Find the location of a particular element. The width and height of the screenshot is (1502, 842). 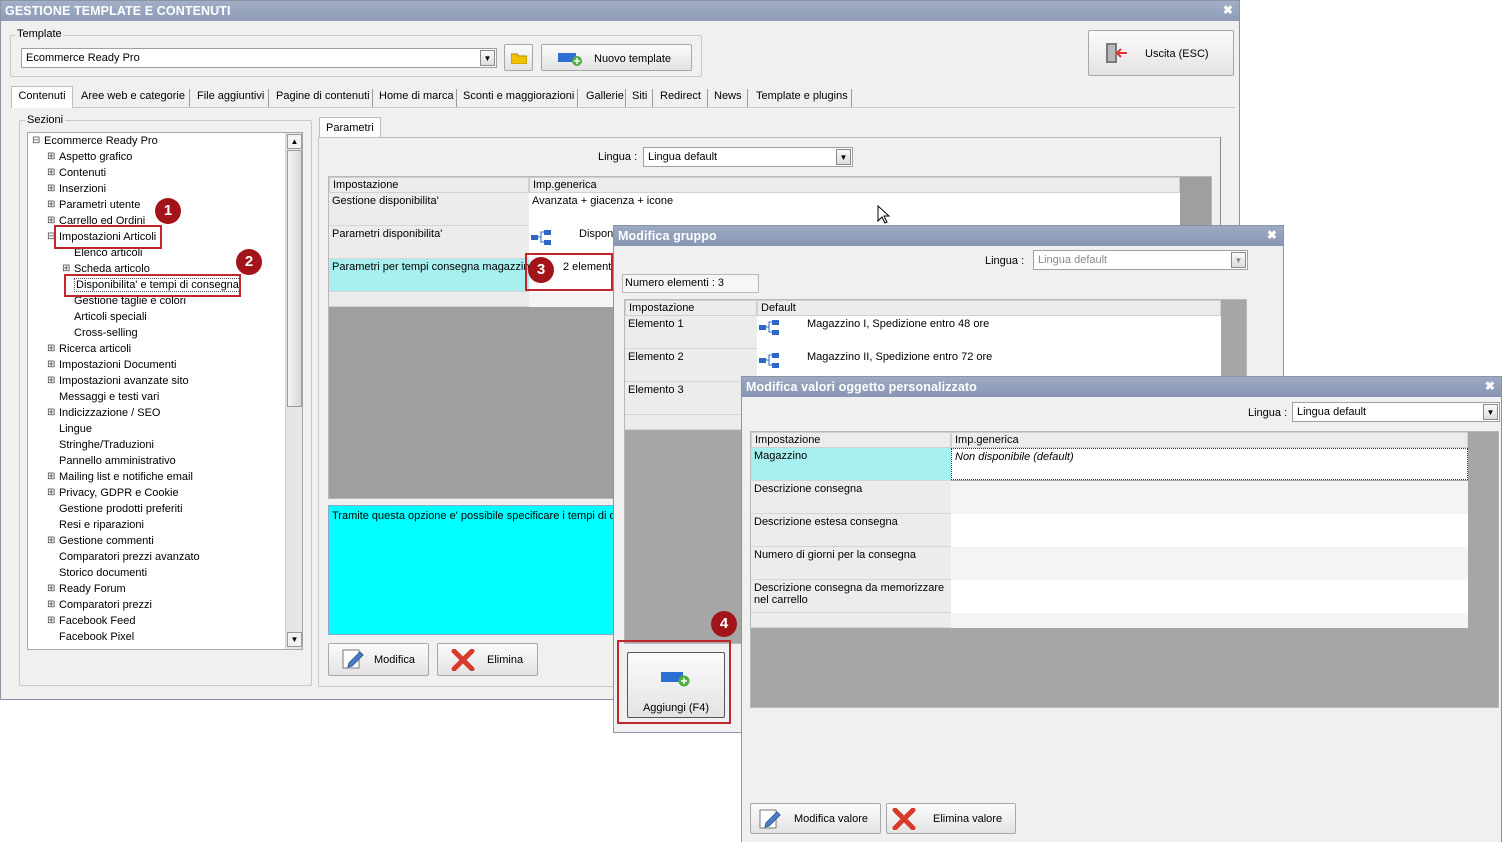

group-lingua-select: Lingua default ▼ is located at coordinates (1140, 260).